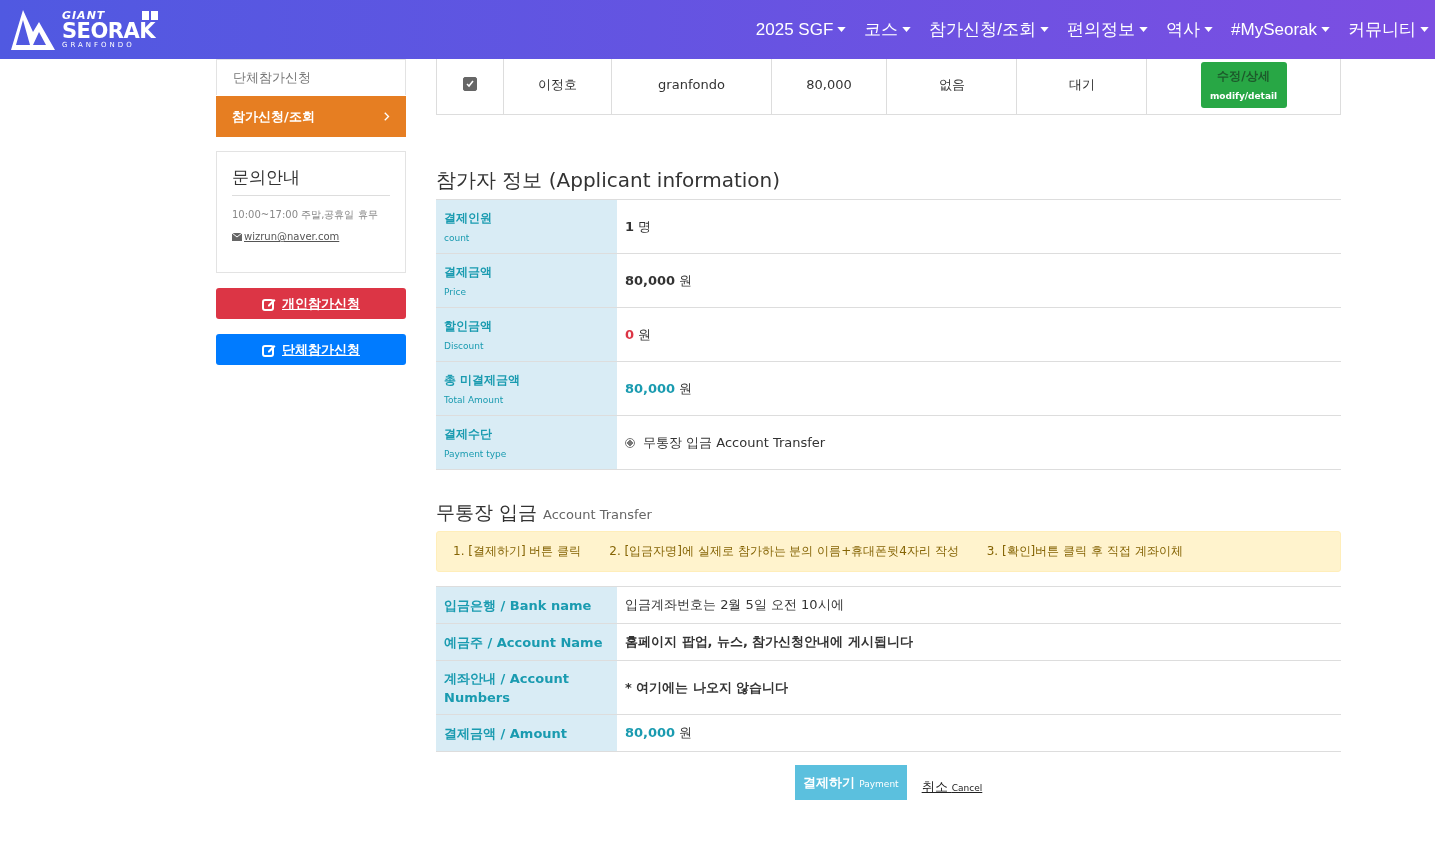 This screenshot has height=843, width=1435. I want to click on field-label: 입금은행 / Bank name, so click(518, 605).